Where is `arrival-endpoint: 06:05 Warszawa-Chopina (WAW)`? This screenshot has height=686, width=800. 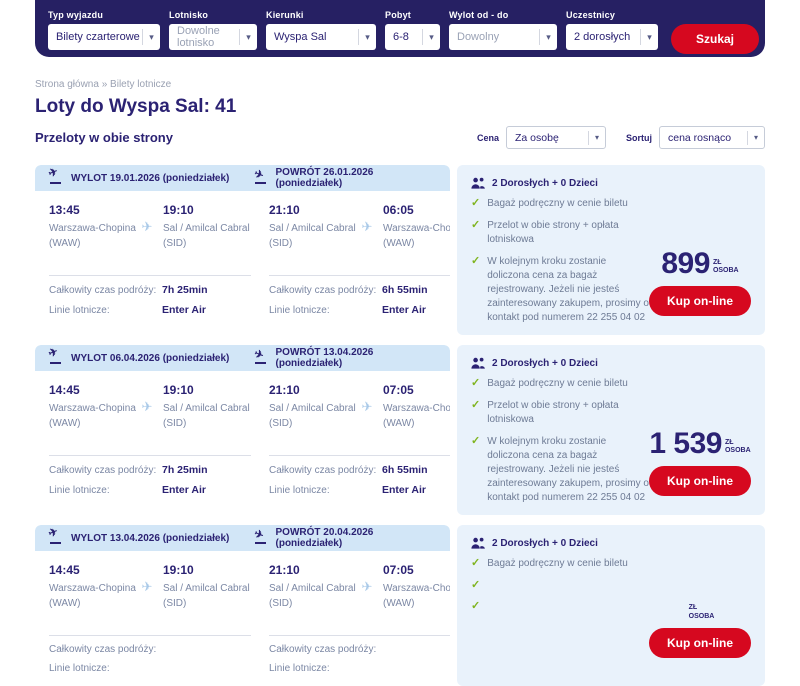 arrival-endpoint: 06:05 Warszawa-Chopina (WAW) is located at coordinates (416, 227).